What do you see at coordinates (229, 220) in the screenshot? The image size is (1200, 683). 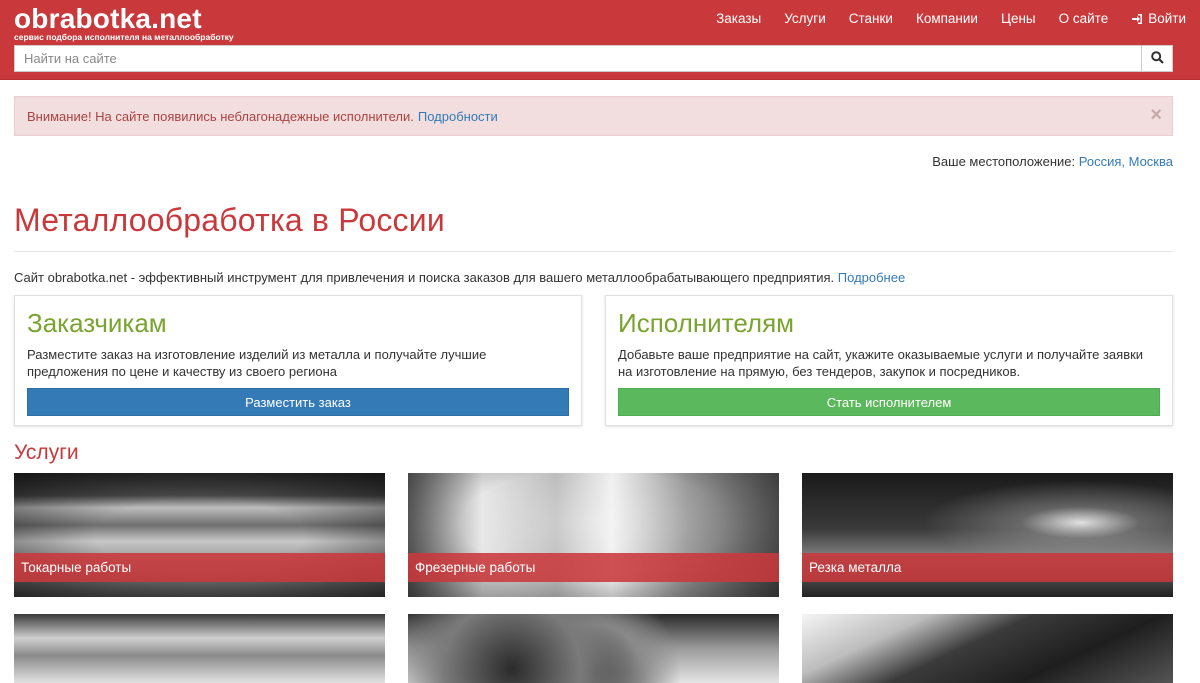 I see `page-title: Металлообработка в России` at bounding box center [229, 220].